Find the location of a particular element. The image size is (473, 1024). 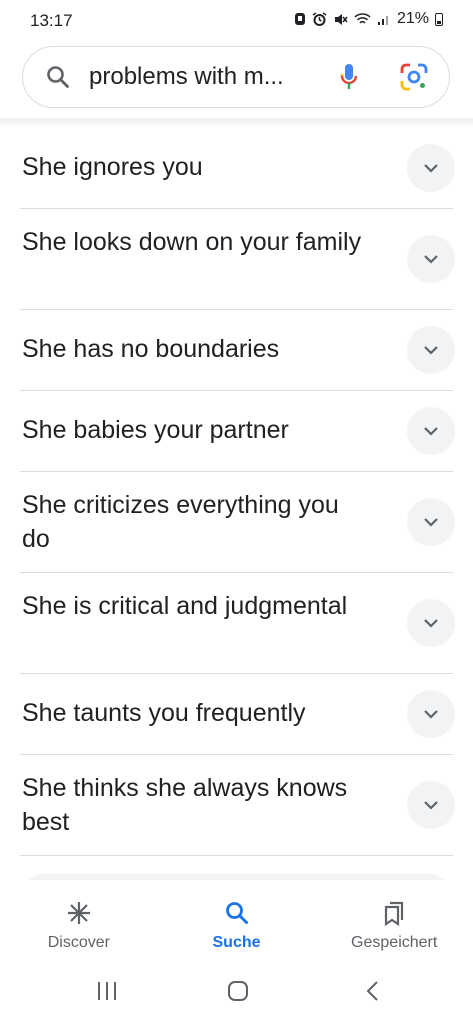

nav-discover: Discover is located at coordinates (79, 919).